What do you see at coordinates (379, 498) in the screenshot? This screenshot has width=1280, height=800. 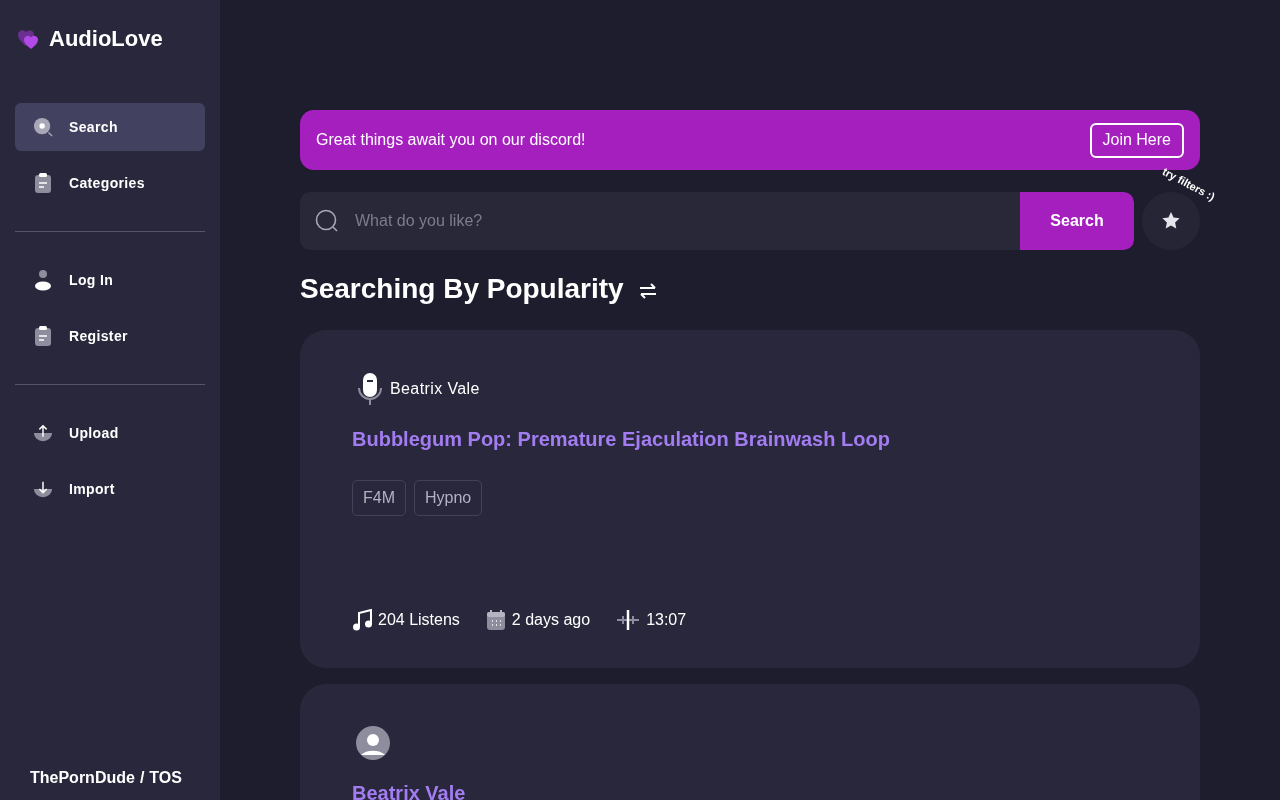 I see `tag: F4M` at bounding box center [379, 498].